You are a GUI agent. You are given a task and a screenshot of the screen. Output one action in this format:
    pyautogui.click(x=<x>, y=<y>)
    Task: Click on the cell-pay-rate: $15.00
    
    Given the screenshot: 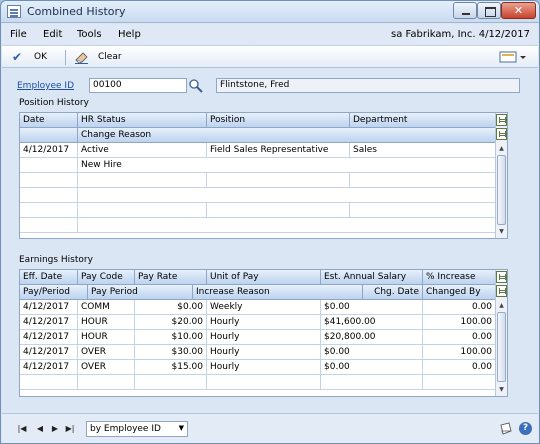 What is the action you would take?
    pyautogui.click(x=171, y=367)
    